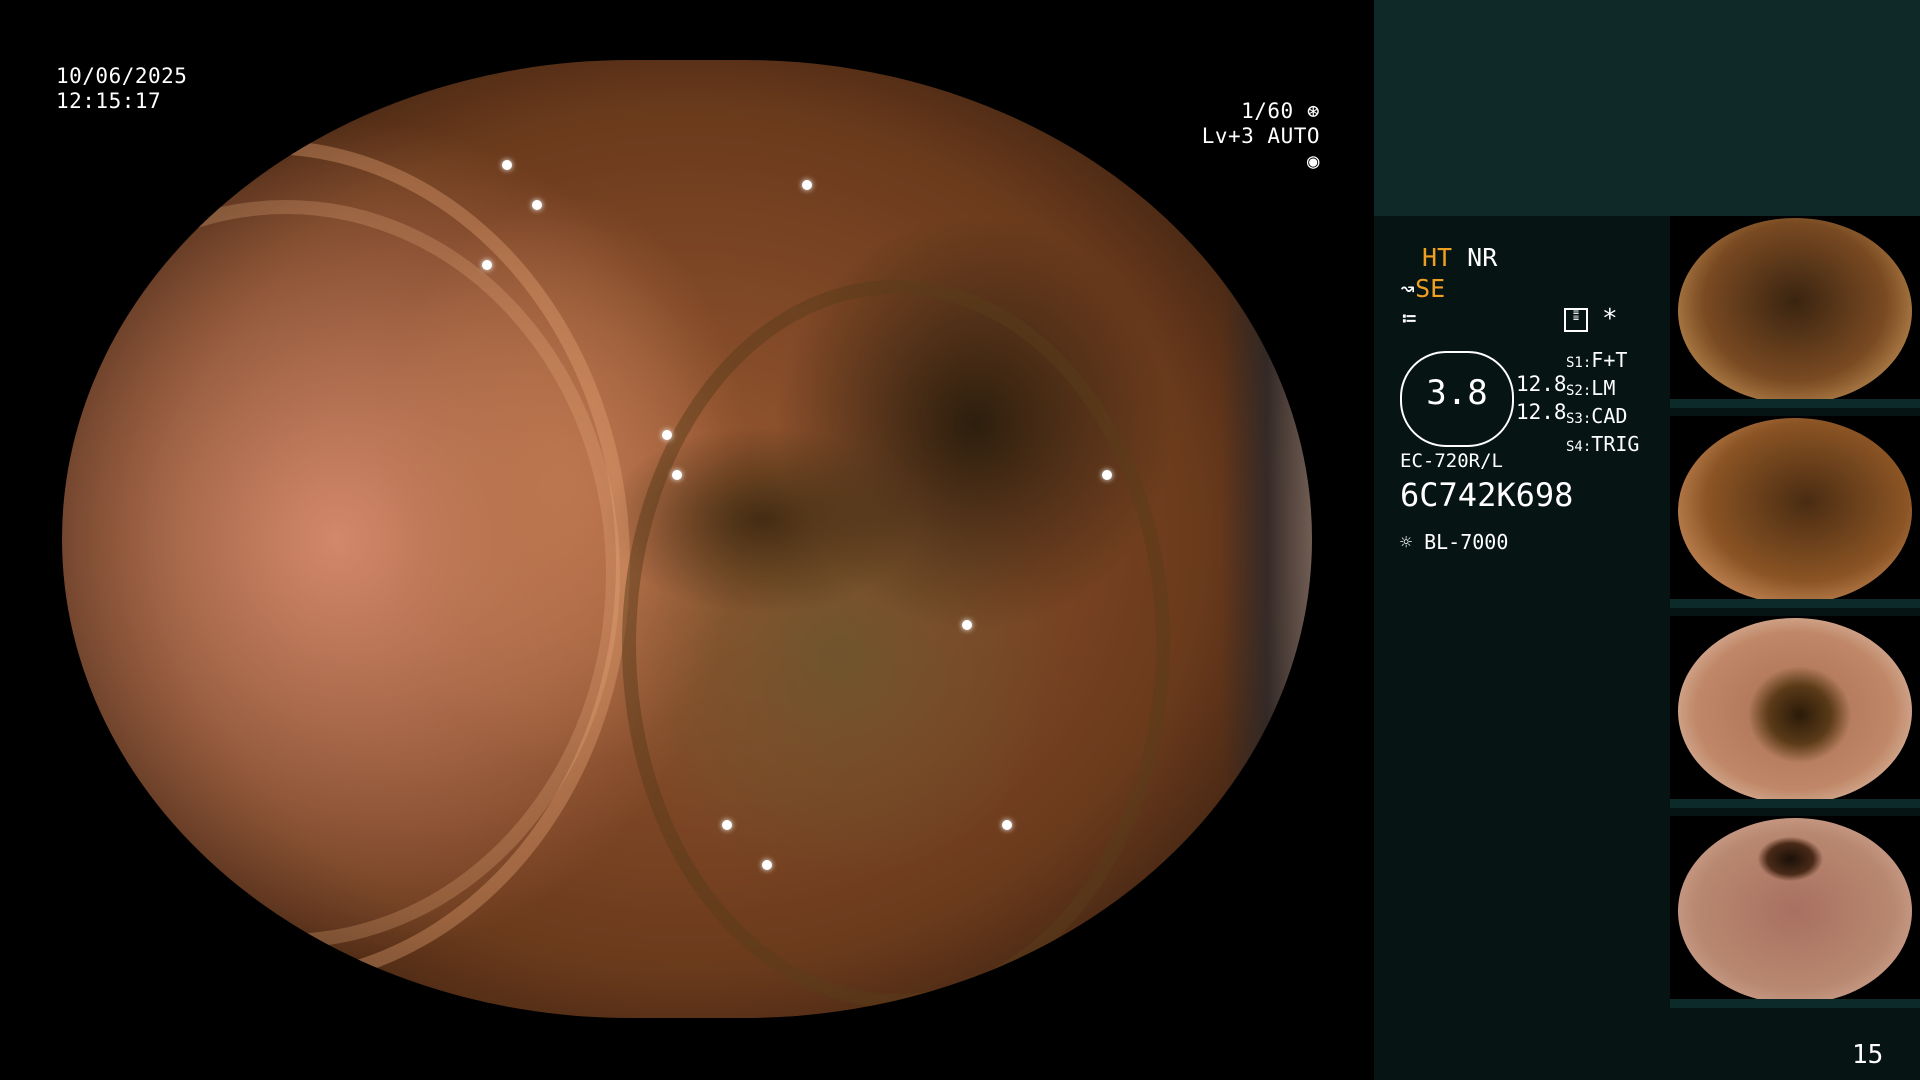 The width and height of the screenshot is (1920, 1080). Describe the element at coordinates (1487, 495) in the screenshot. I see `scope-serial: 6C742K698` at that location.